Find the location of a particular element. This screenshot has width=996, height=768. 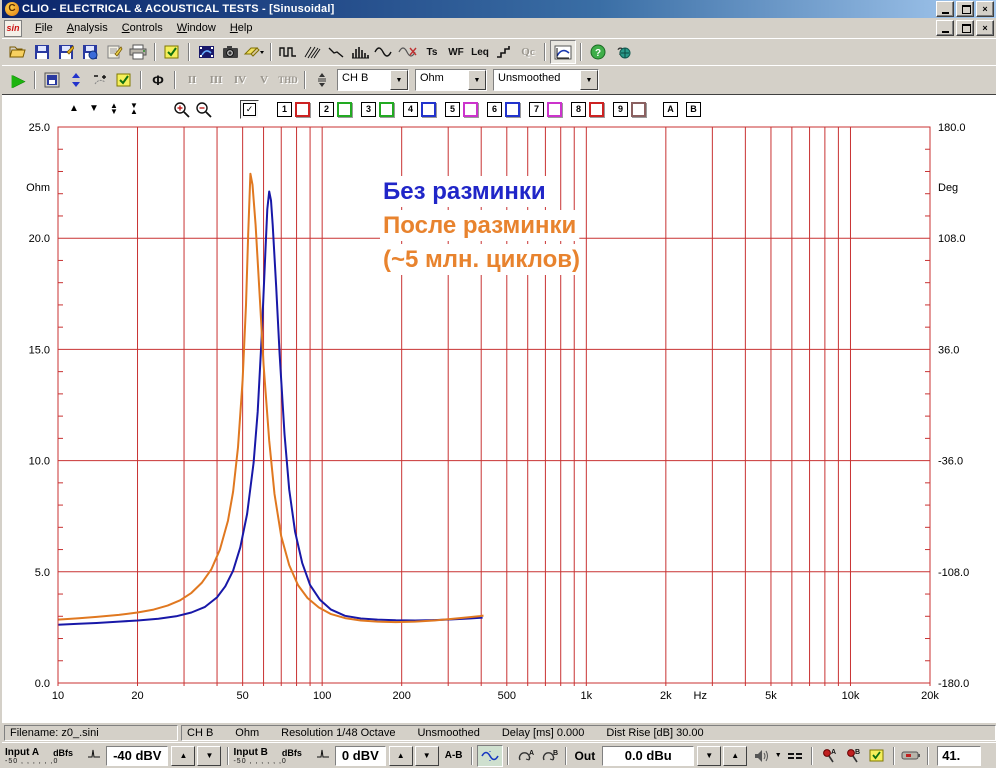

export-button is located at coordinates (90, 52).